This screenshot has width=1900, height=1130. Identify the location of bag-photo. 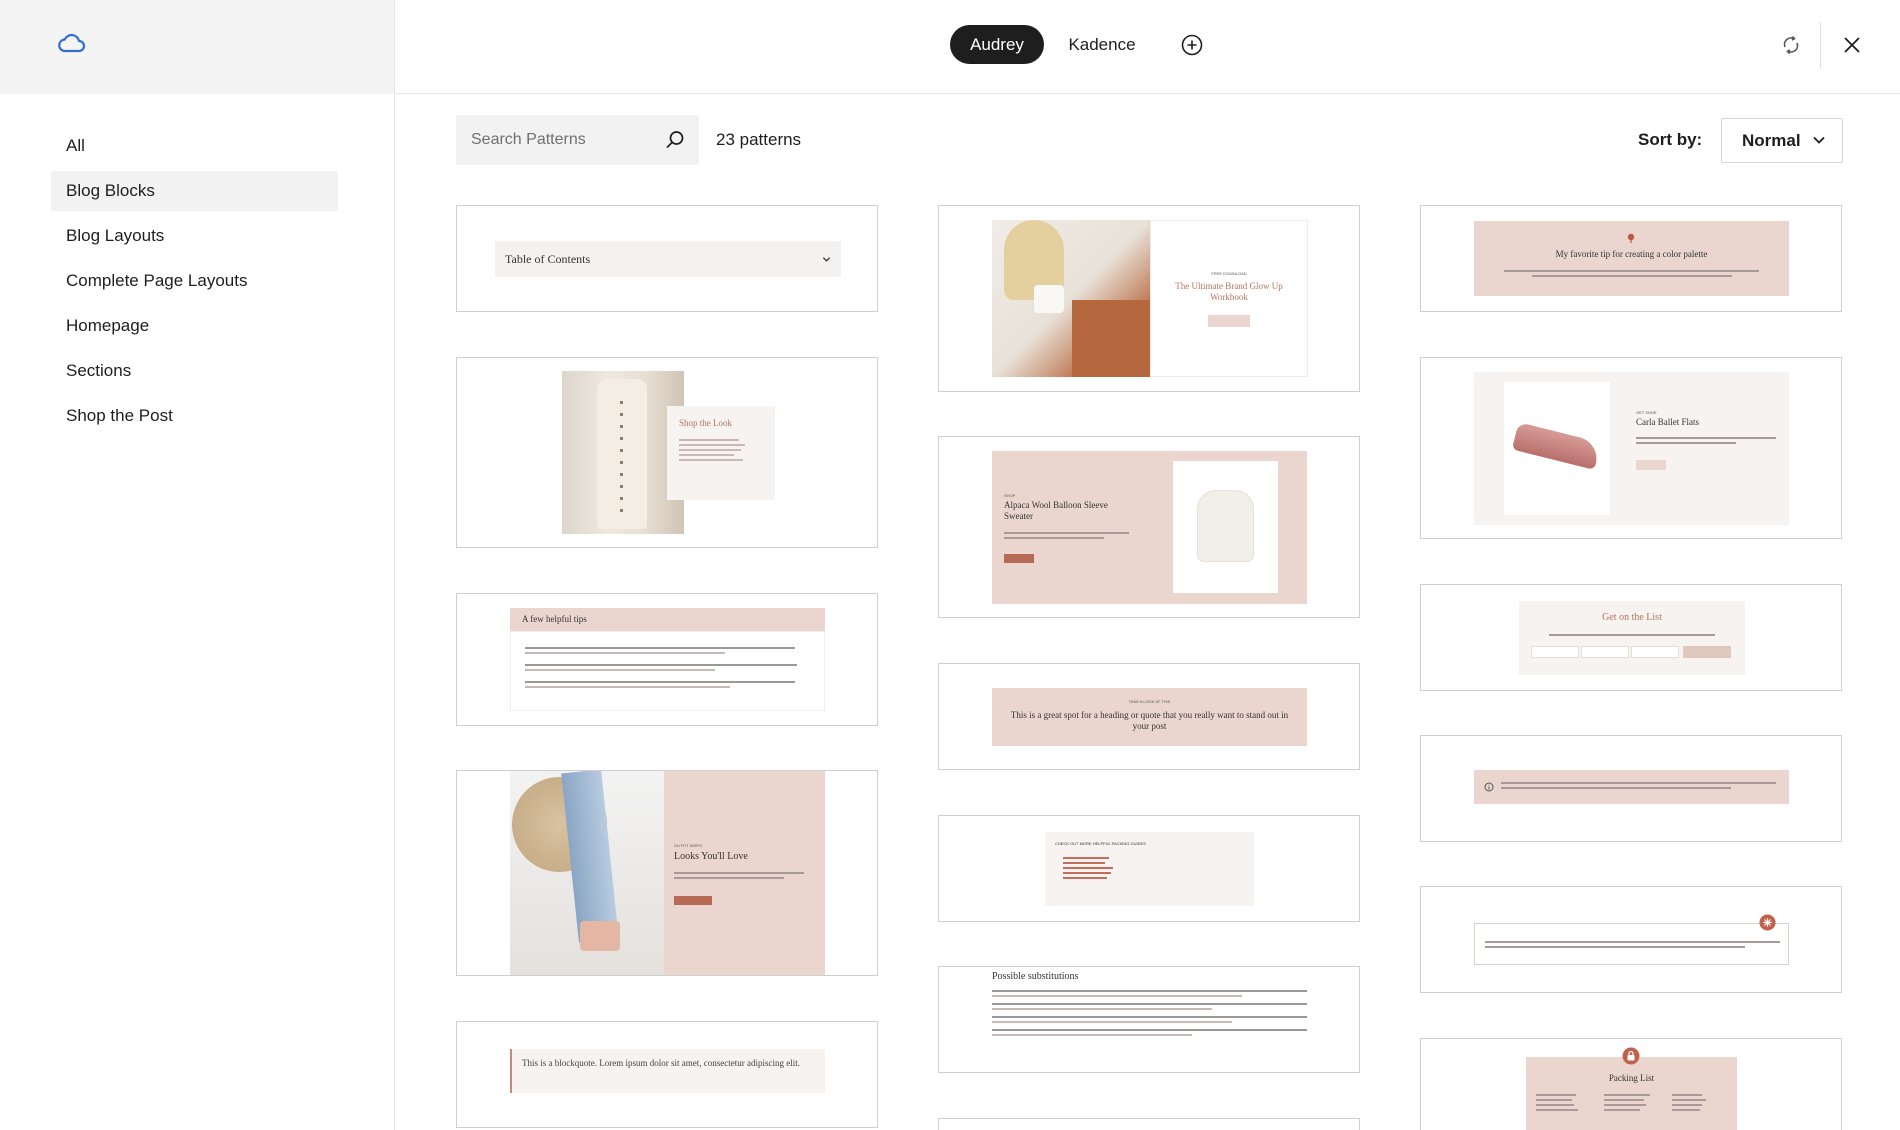
(587, 873).